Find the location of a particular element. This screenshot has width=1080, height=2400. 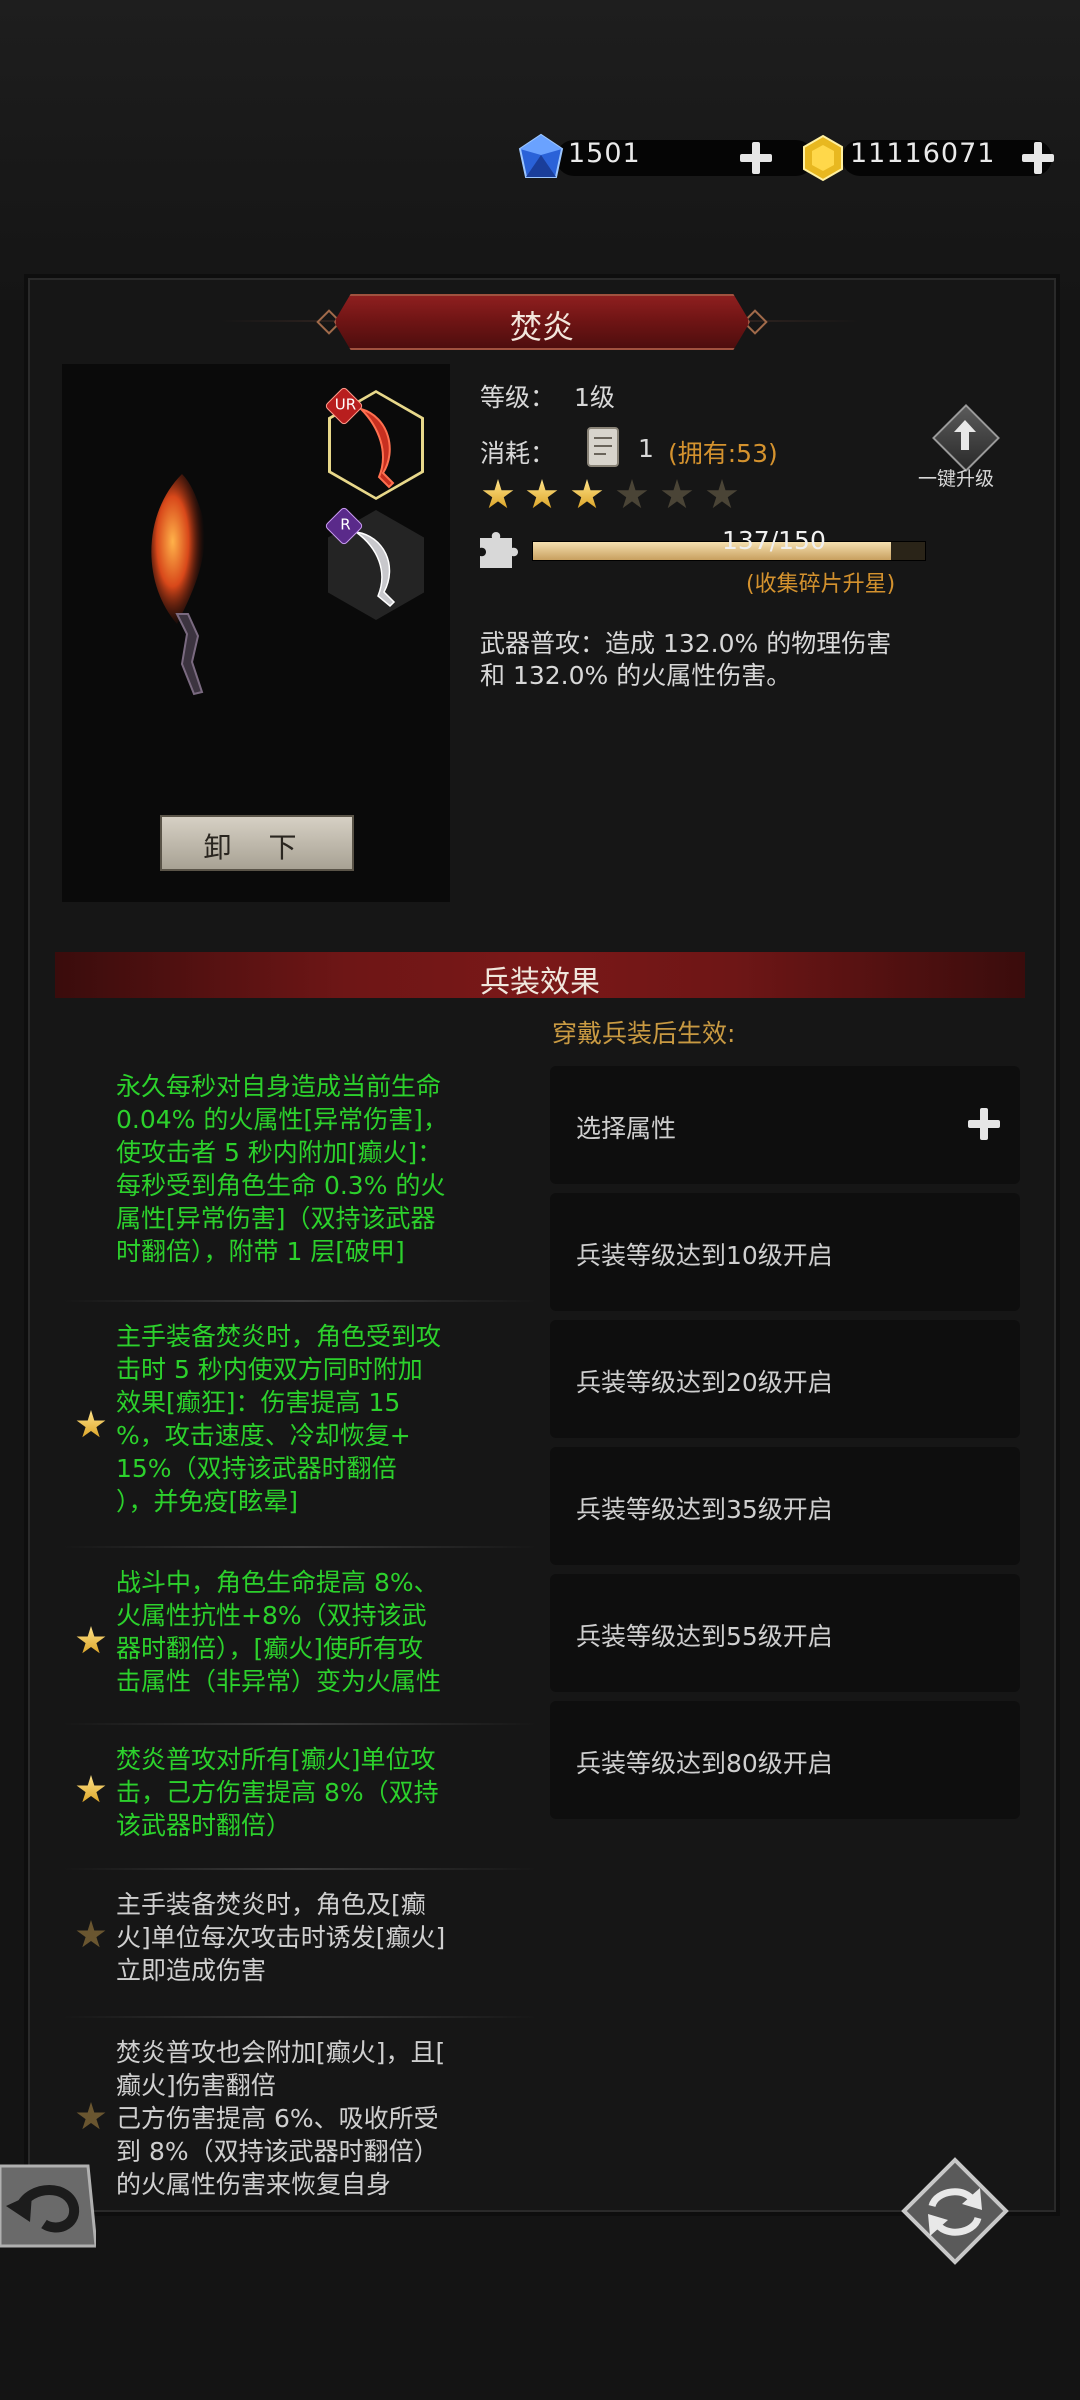

effect-text-line: 战斗中，角色生命提高 8%、 is located at coordinates (277, 1582).